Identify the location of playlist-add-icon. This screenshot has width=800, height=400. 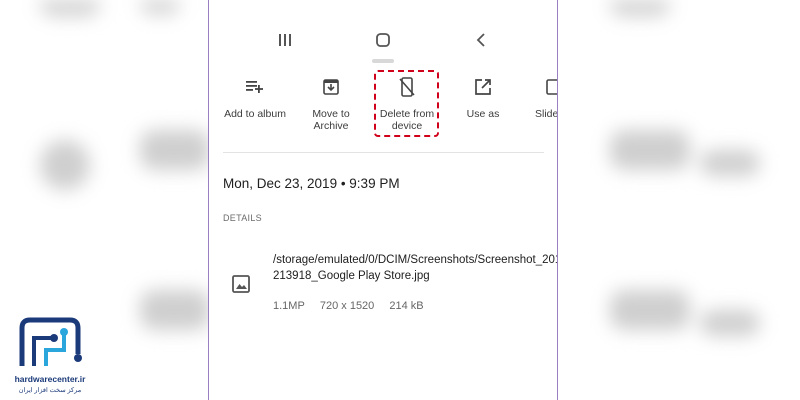
(255, 87).